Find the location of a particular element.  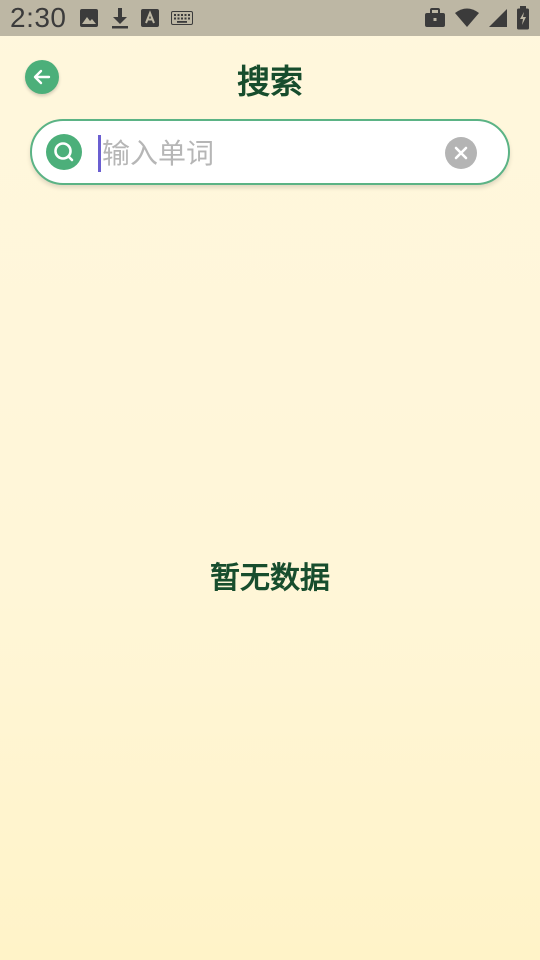

signal-icon is located at coordinates (498, 18).